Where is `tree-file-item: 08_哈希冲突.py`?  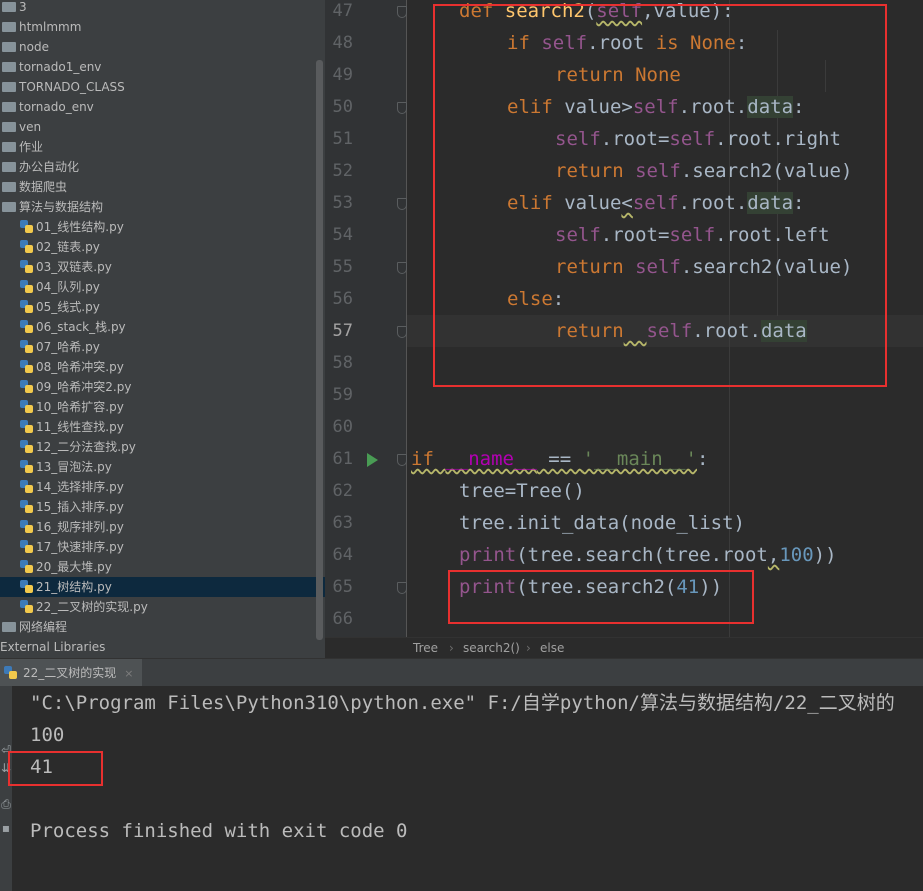
tree-file-item: 08_哈希冲突.py is located at coordinates (162, 367).